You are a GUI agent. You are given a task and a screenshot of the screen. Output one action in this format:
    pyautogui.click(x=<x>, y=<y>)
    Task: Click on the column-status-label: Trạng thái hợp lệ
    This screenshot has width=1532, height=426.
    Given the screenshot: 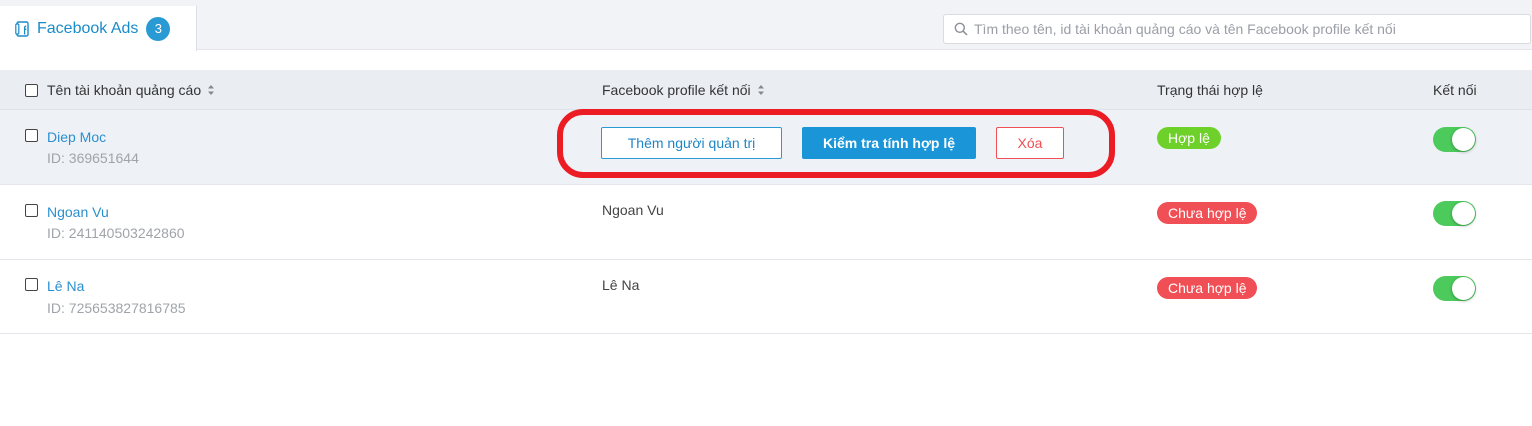 What is the action you would take?
    pyautogui.click(x=1210, y=90)
    